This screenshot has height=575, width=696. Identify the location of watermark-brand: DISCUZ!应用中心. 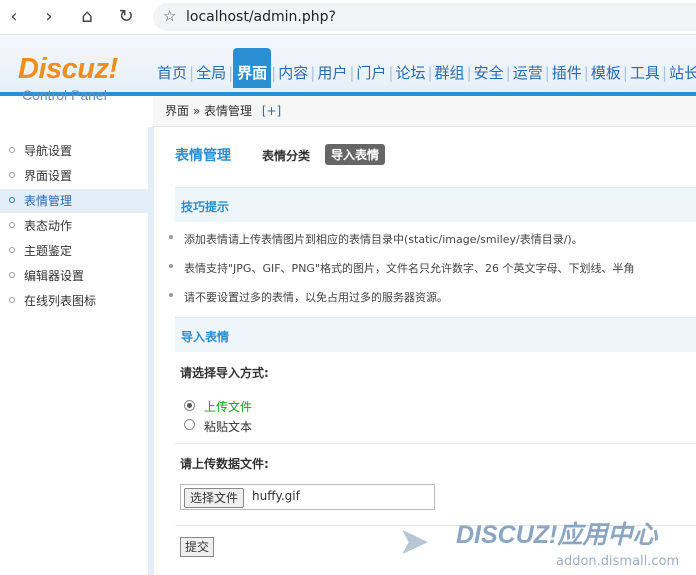
(557, 535).